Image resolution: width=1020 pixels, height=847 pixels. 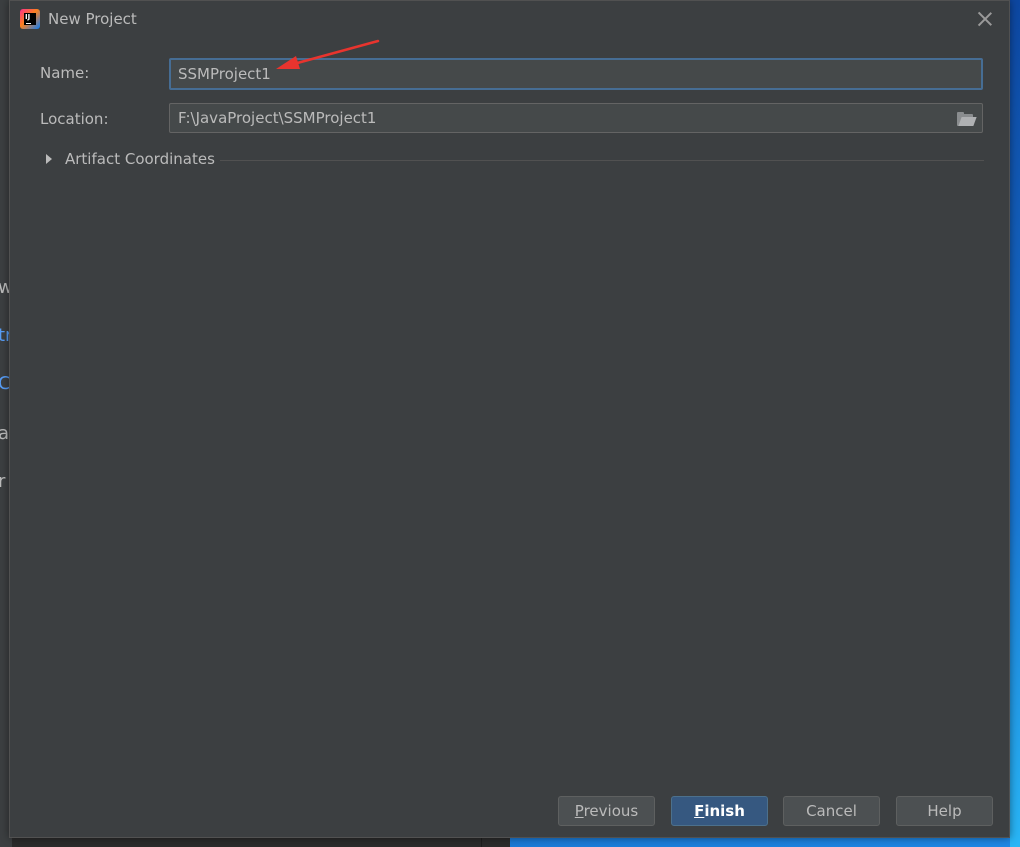 I want to click on project-location-input: F:\JavaProject\SSMProject1, so click(x=576, y=118).